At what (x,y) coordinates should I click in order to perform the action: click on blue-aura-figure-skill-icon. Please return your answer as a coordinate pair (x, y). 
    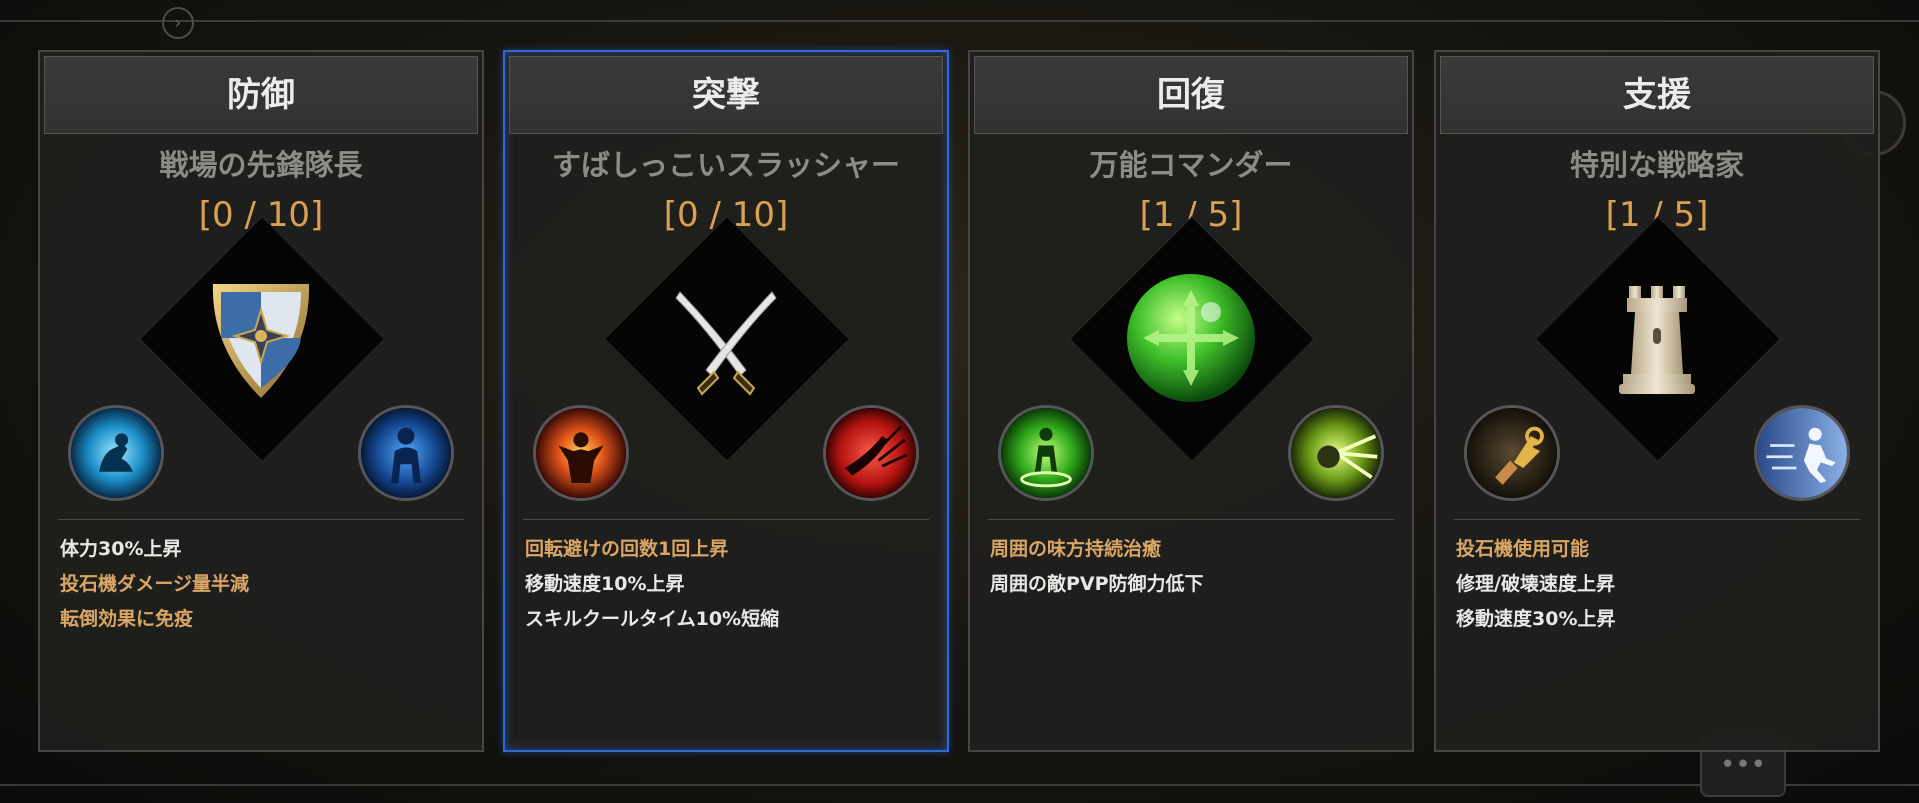
    Looking at the image, I should click on (406, 453).